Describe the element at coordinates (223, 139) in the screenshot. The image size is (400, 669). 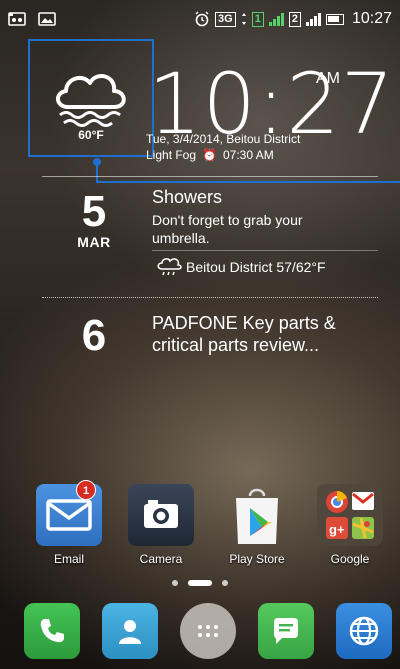
I see `date-location: Tue, 3/4/2014, Beitou District` at that location.